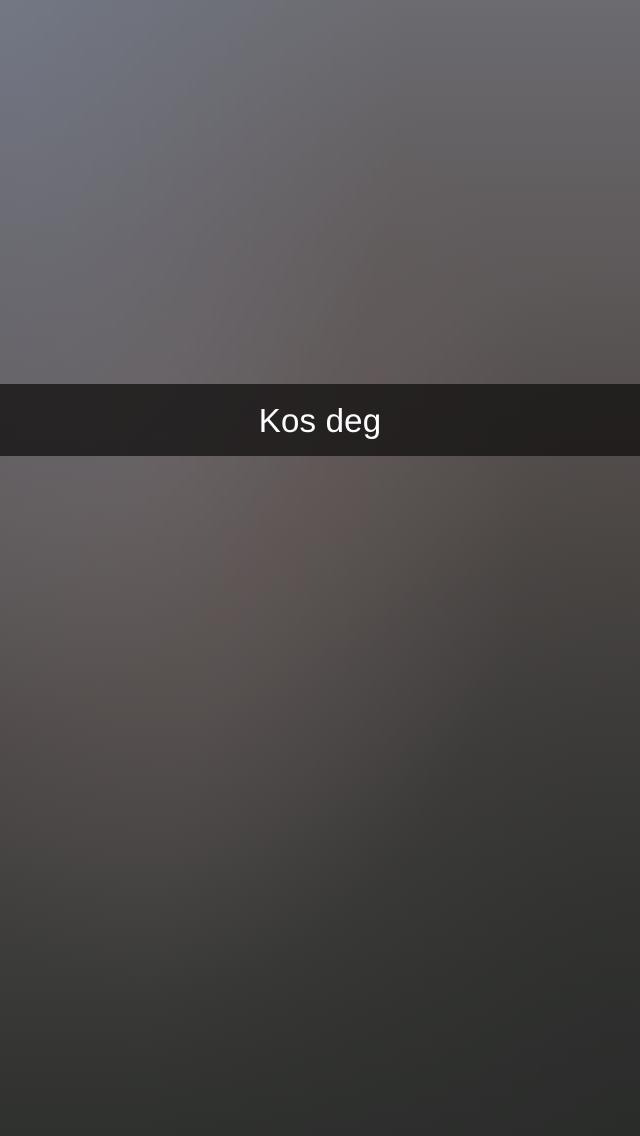 The width and height of the screenshot is (640, 1136). I want to click on caption-text: Kos deg, so click(320, 420).